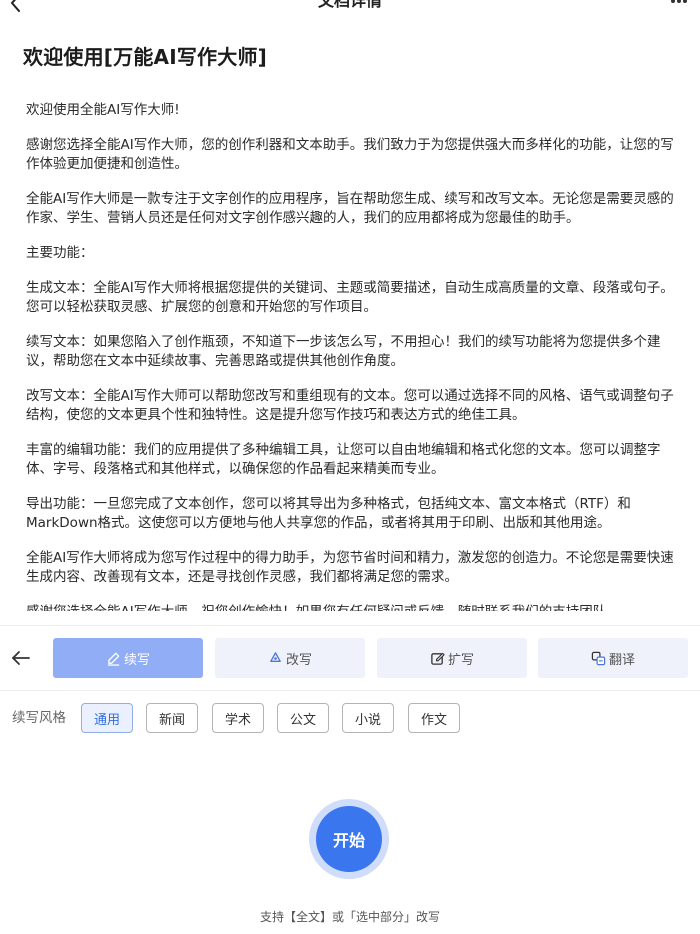 Image resolution: width=700 pixels, height=934 pixels. I want to click on style-option-news: 新闻, so click(172, 718).